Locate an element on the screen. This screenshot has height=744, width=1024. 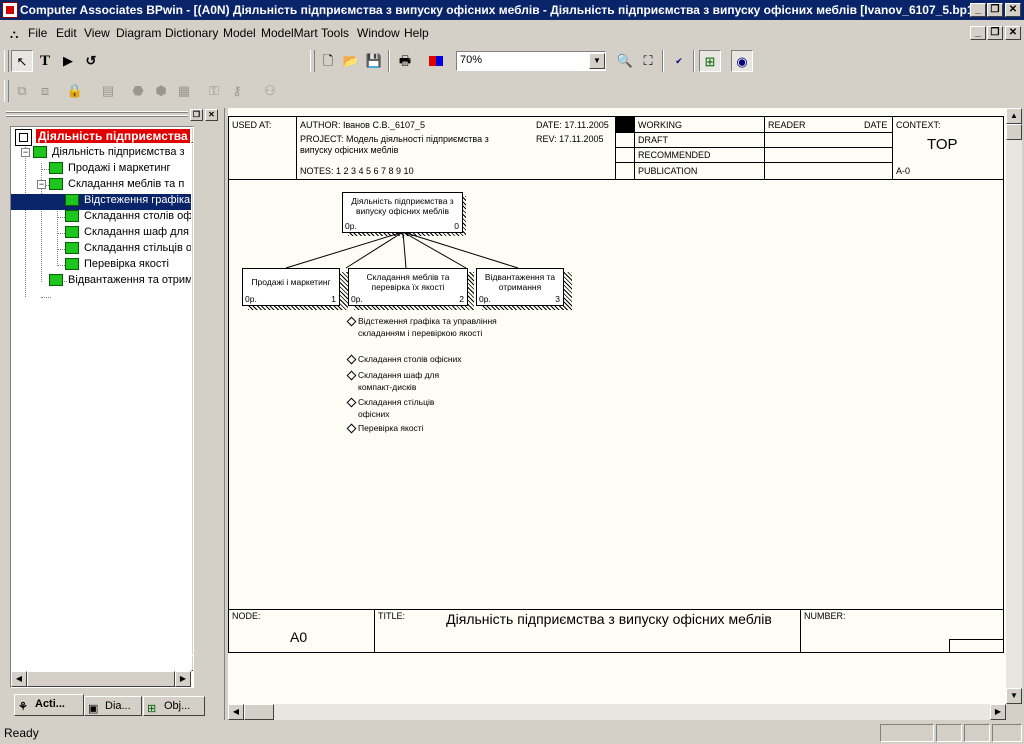
color-palette-icon is located at coordinates (436, 61).